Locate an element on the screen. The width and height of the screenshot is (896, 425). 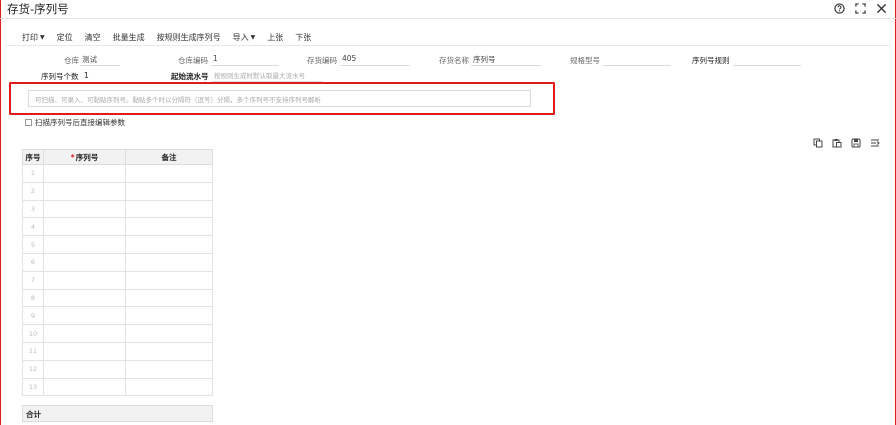
help-icon is located at coordinates (839, 8).